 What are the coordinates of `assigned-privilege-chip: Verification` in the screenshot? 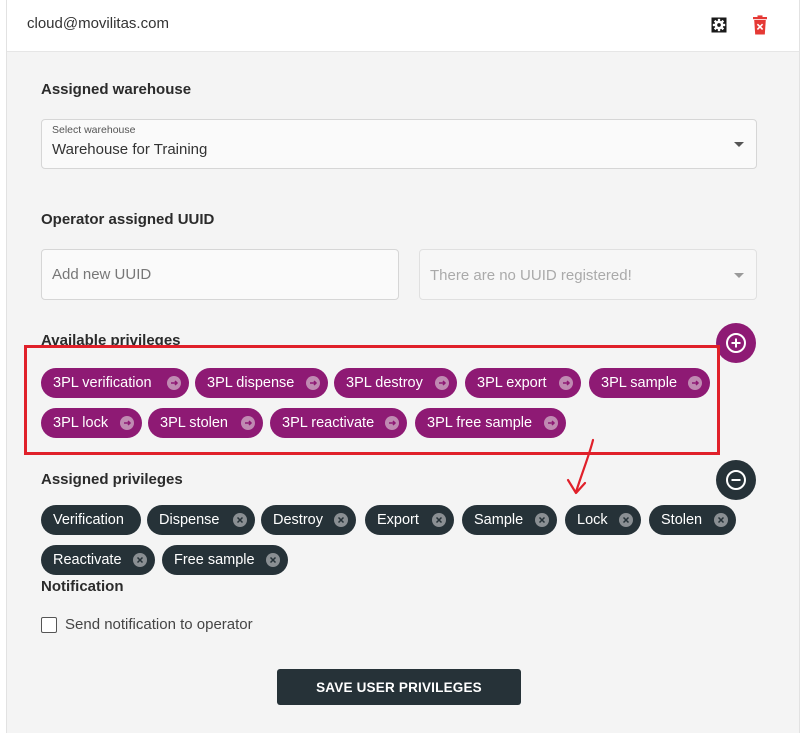 It's located at (91, 520).